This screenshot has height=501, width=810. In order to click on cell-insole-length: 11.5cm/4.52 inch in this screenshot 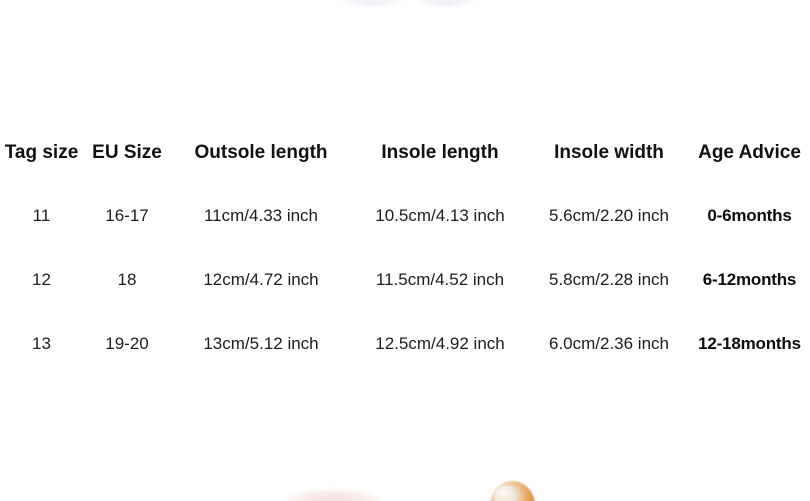, I will do `click(440, 279)`.